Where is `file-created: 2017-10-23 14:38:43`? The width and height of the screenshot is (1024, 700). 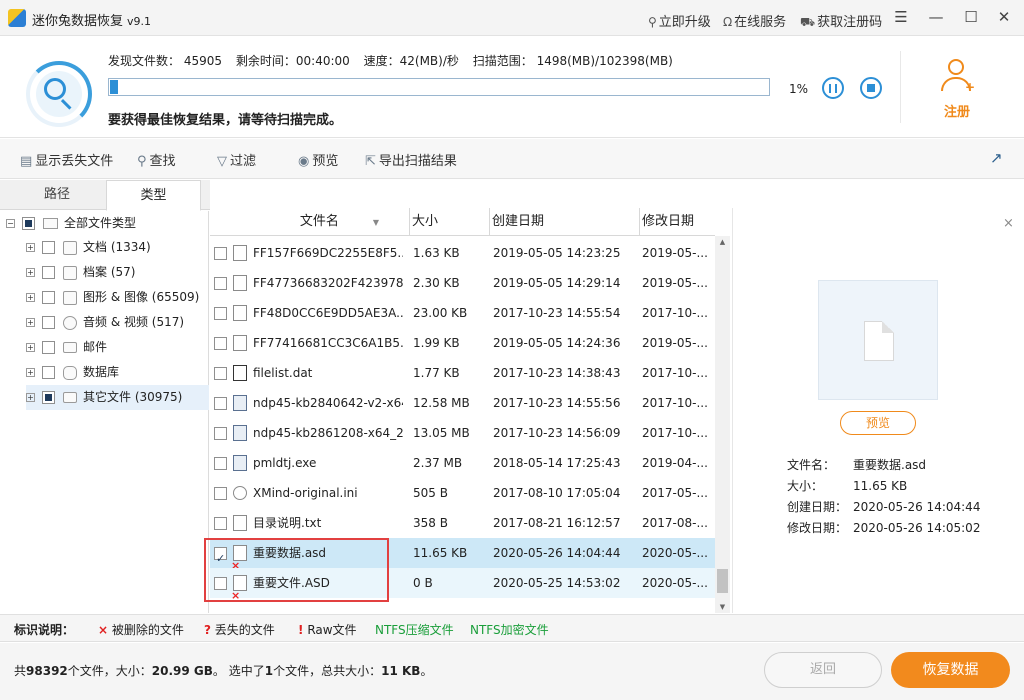
file-created: 2017-10-23 14:38:43 is located at coordinates (557, 373).